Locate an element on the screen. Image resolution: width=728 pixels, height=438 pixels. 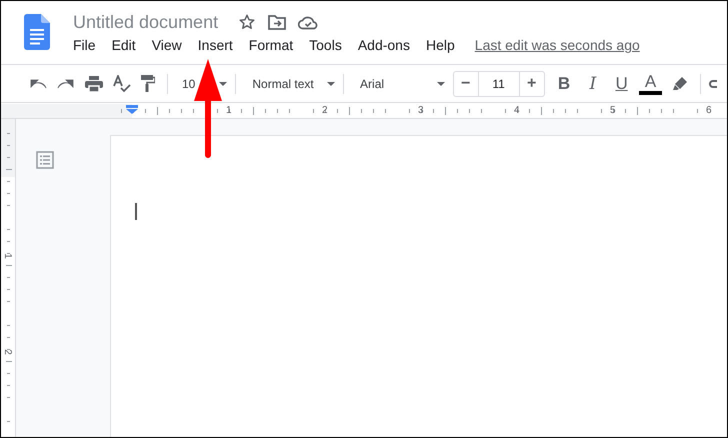
menu-item: View is located at coordinates (167, 45).